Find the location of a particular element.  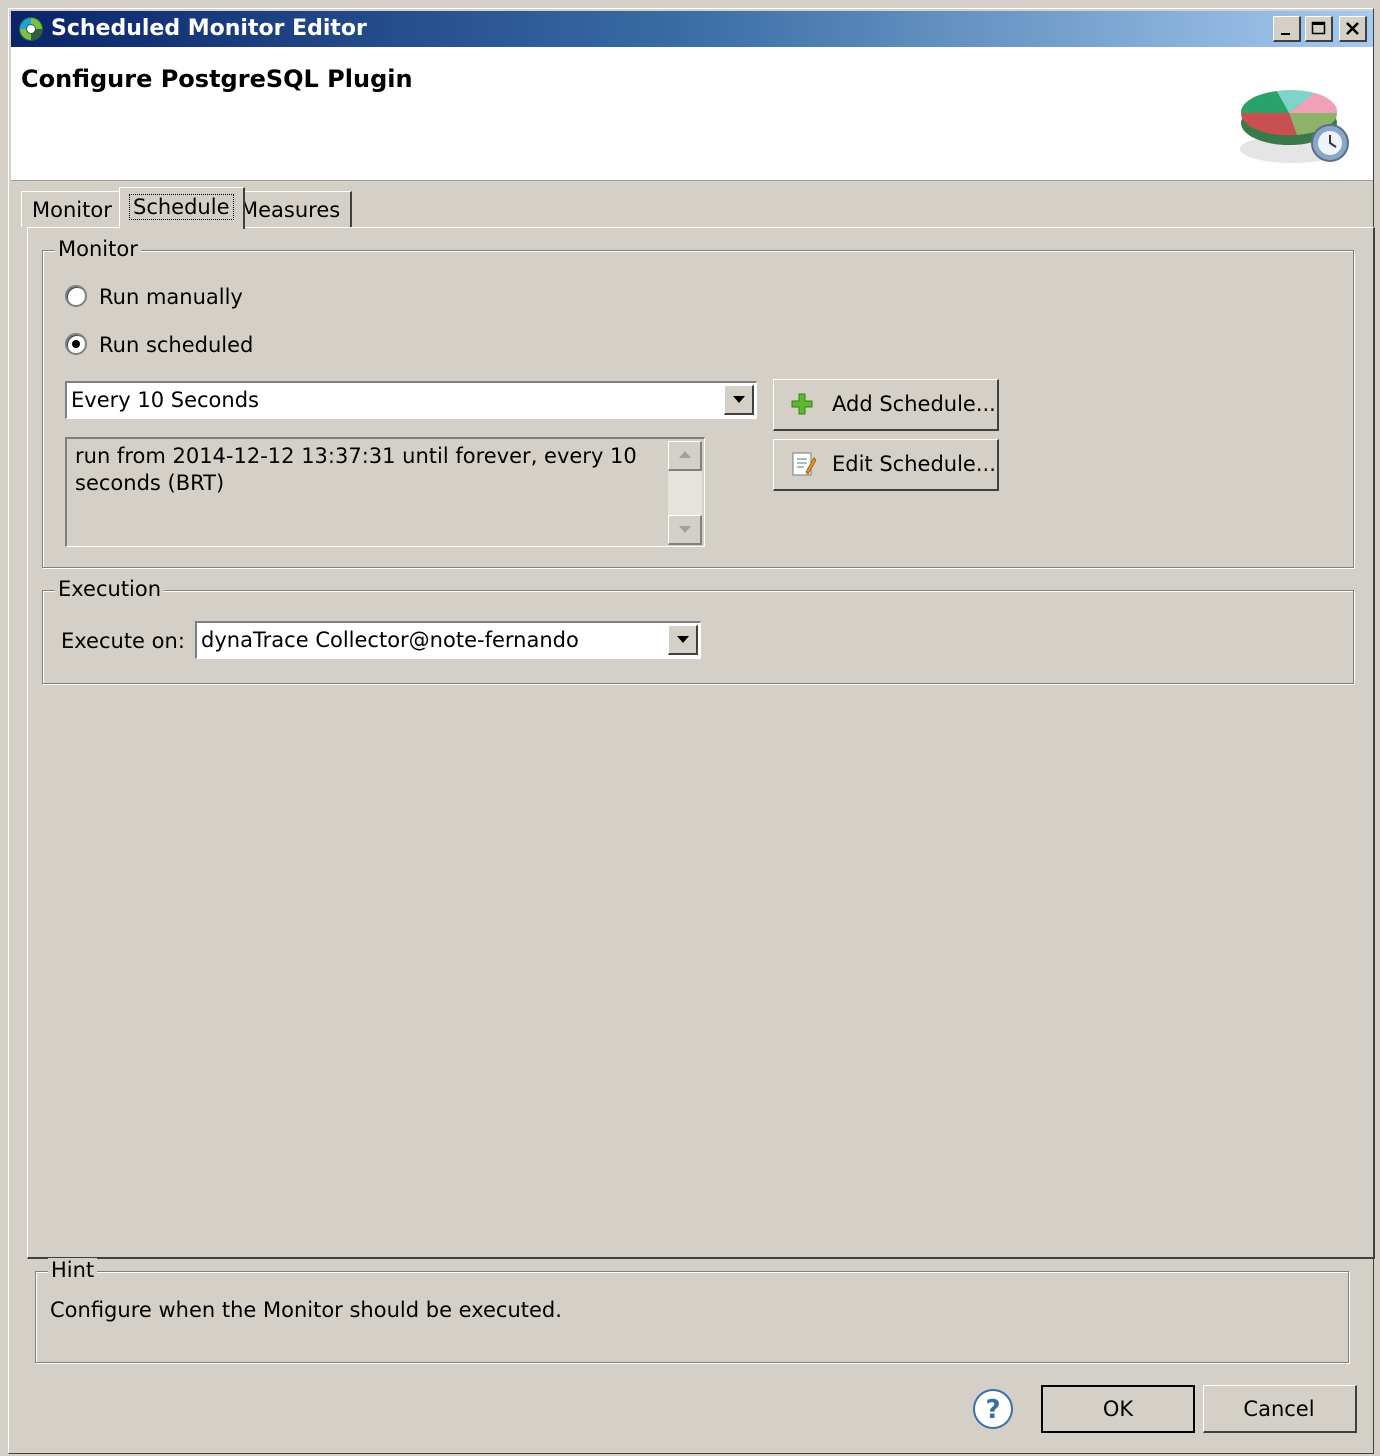

cancel-button: Cancel is located at coordinates (1280, 1409).